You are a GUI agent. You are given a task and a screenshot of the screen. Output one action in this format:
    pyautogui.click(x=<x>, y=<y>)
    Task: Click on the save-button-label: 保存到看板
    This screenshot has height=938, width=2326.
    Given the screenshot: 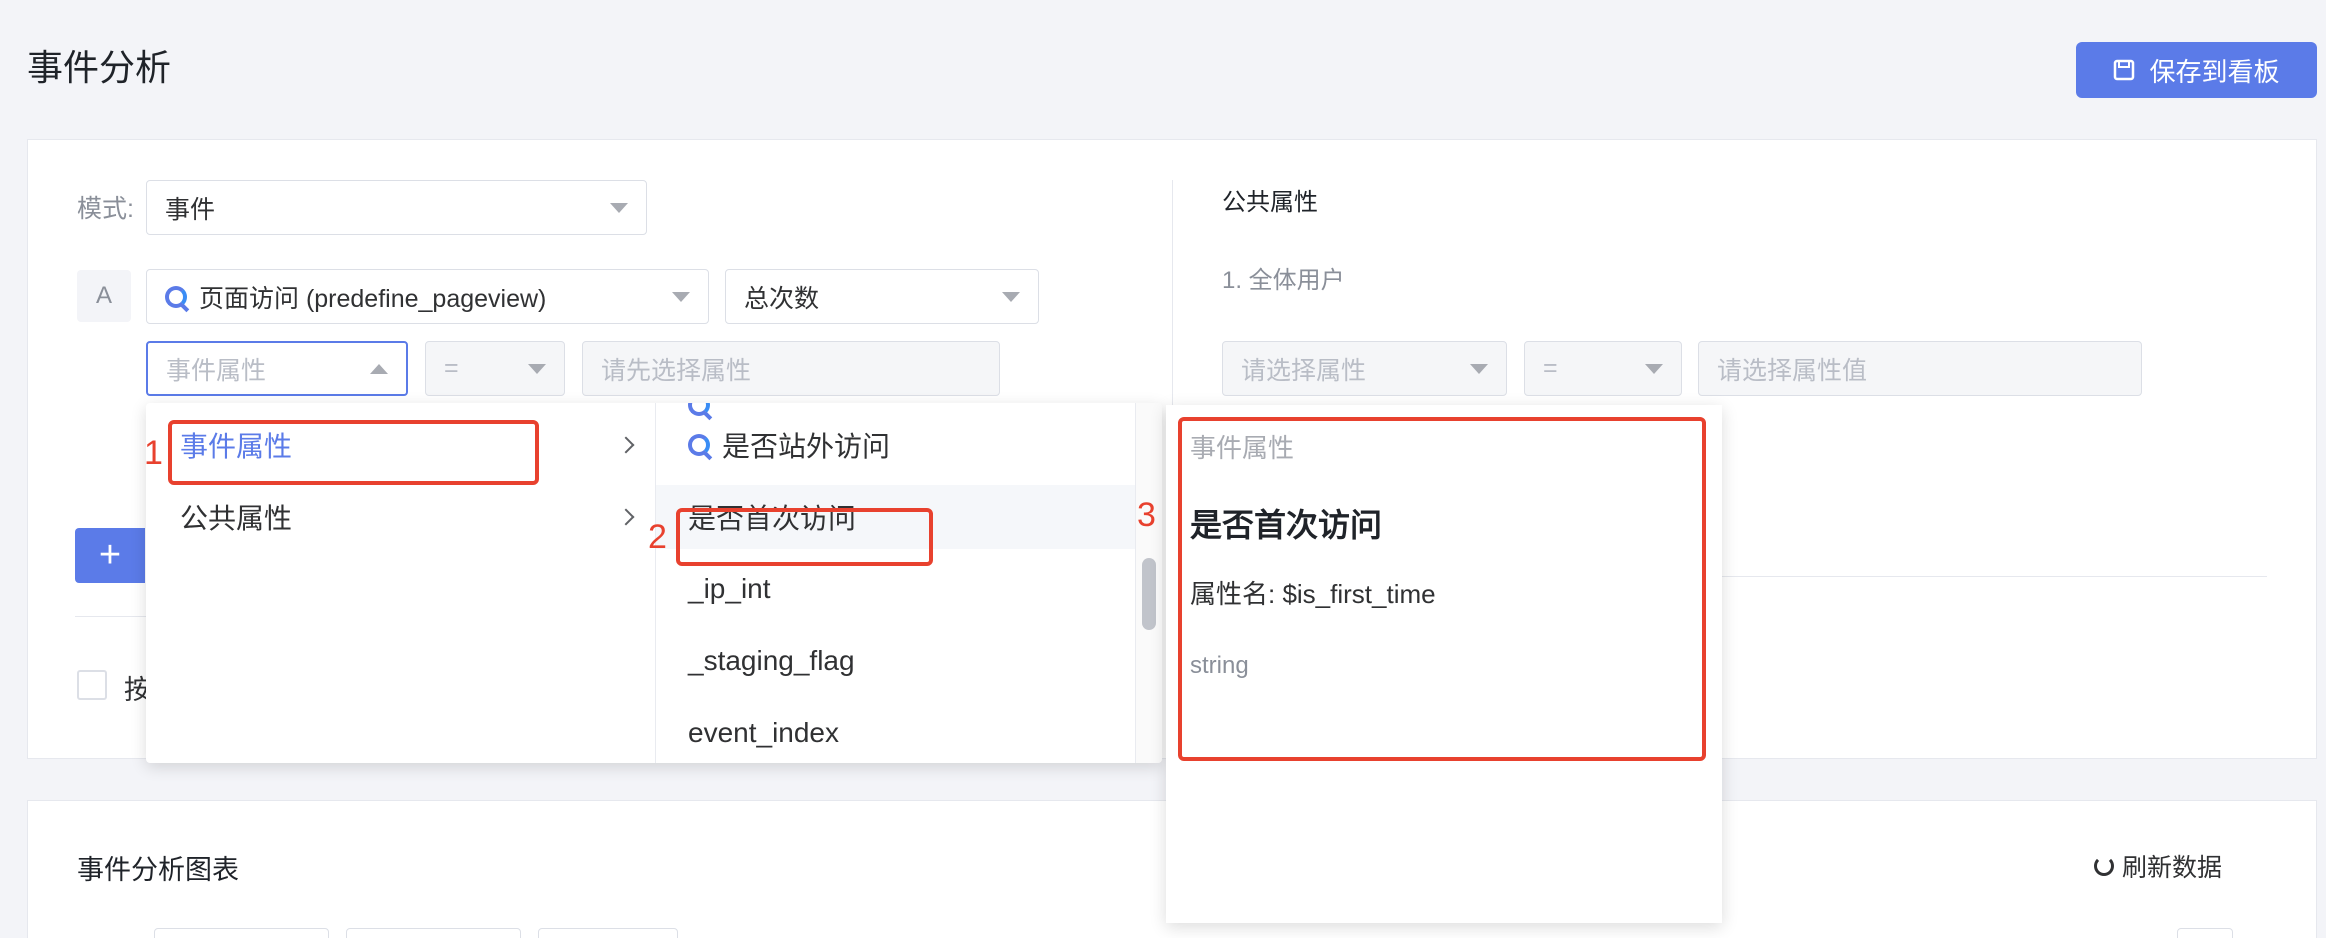 What is the action you would take?
    pyautogui.click(x=2214, y=71)
    